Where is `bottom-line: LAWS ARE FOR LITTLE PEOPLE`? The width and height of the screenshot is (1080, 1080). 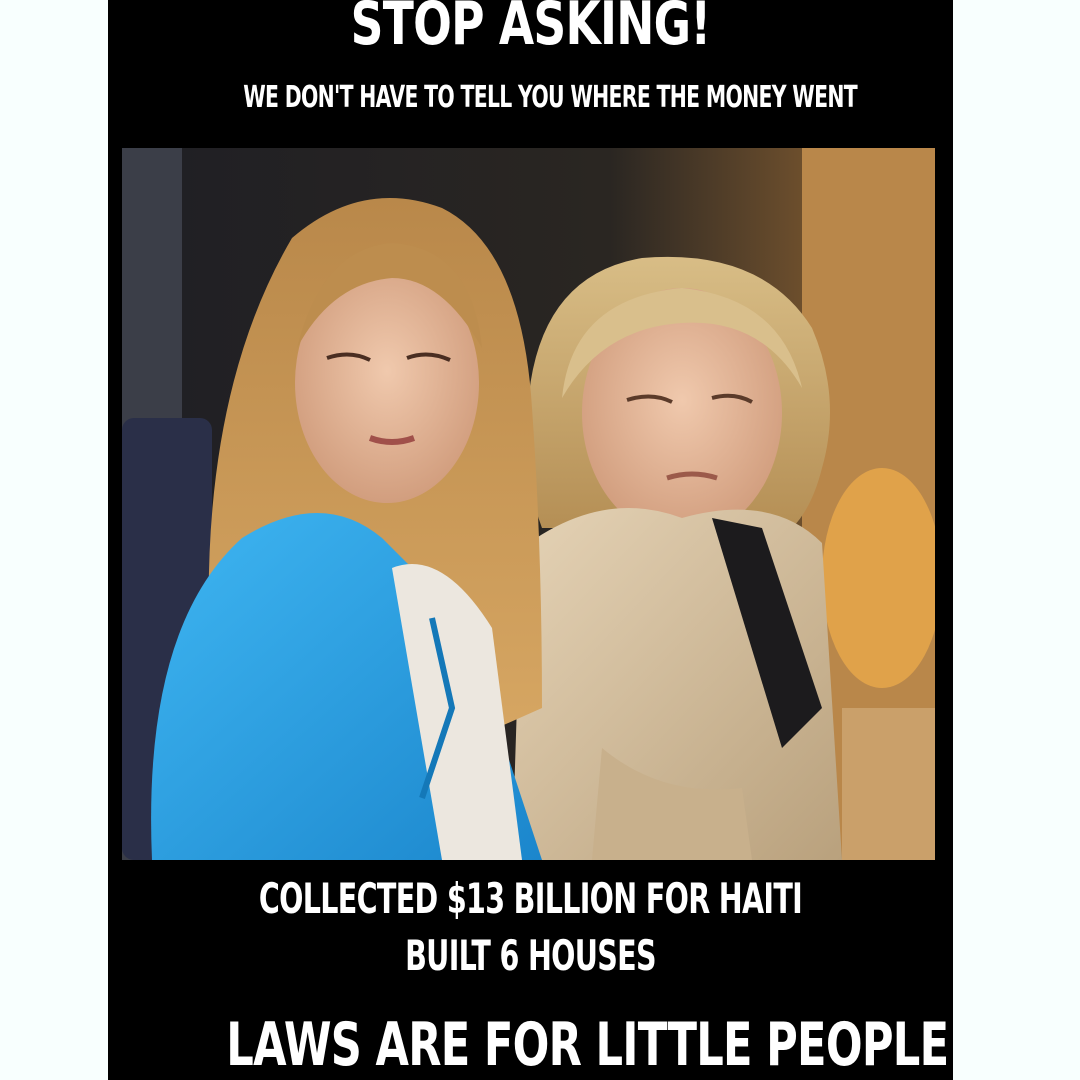 bottom-line: LAWS ARE FOR LITTLE PEOPLE is located at coordinates (587, 1045).